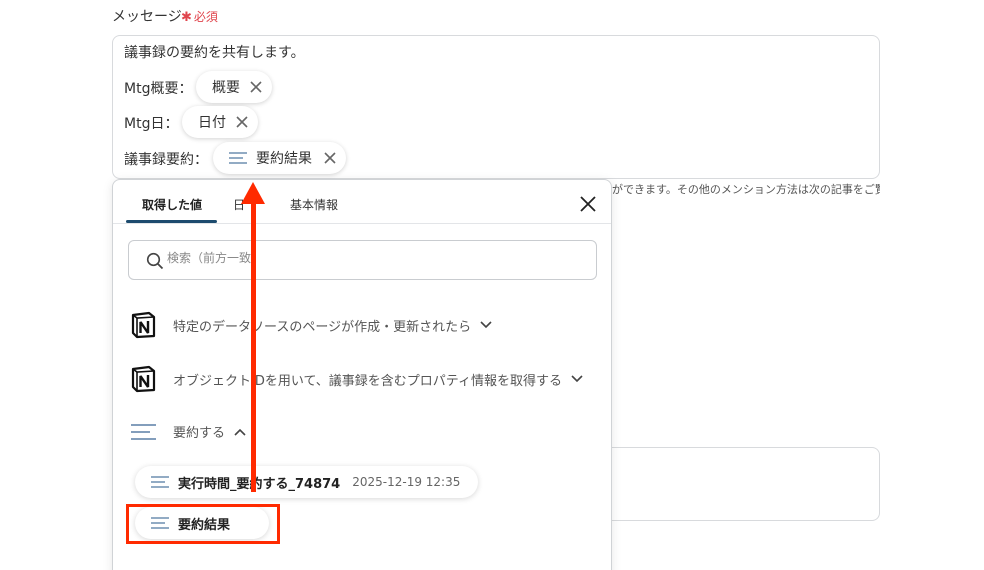 The width and height of the screenshot is (984, 570). What do you see at coordinates (330, 158) in the screenshot?
I see `chip-summary-result-close-icon` at bounding box center [330, 158].